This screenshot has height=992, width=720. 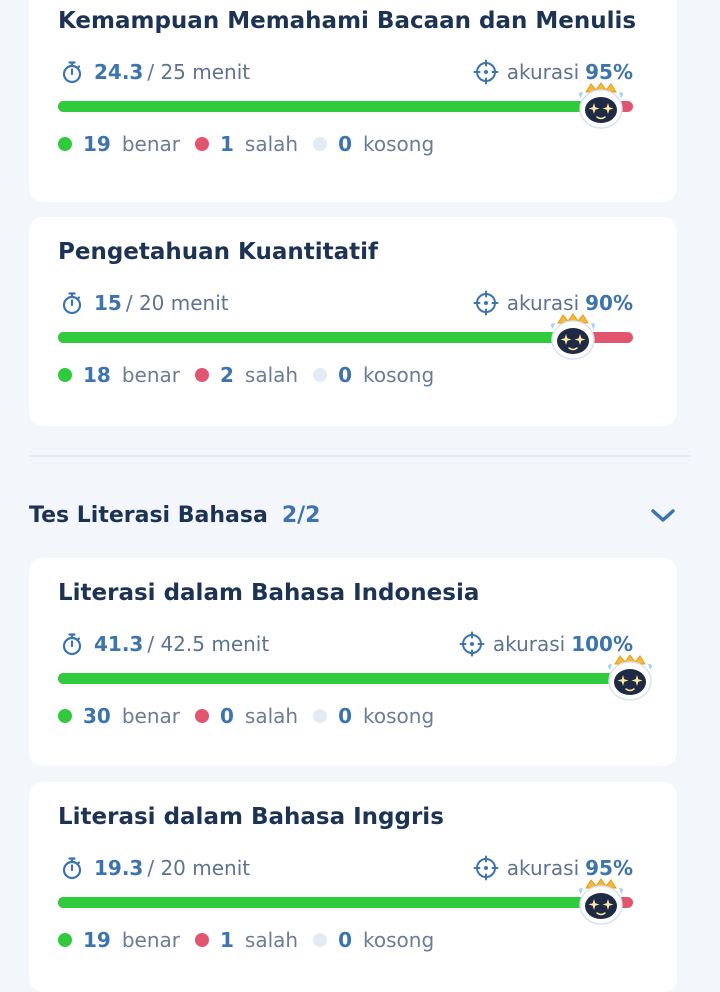 I want to click on section-count: 2/2, so click(x=301, y=515).